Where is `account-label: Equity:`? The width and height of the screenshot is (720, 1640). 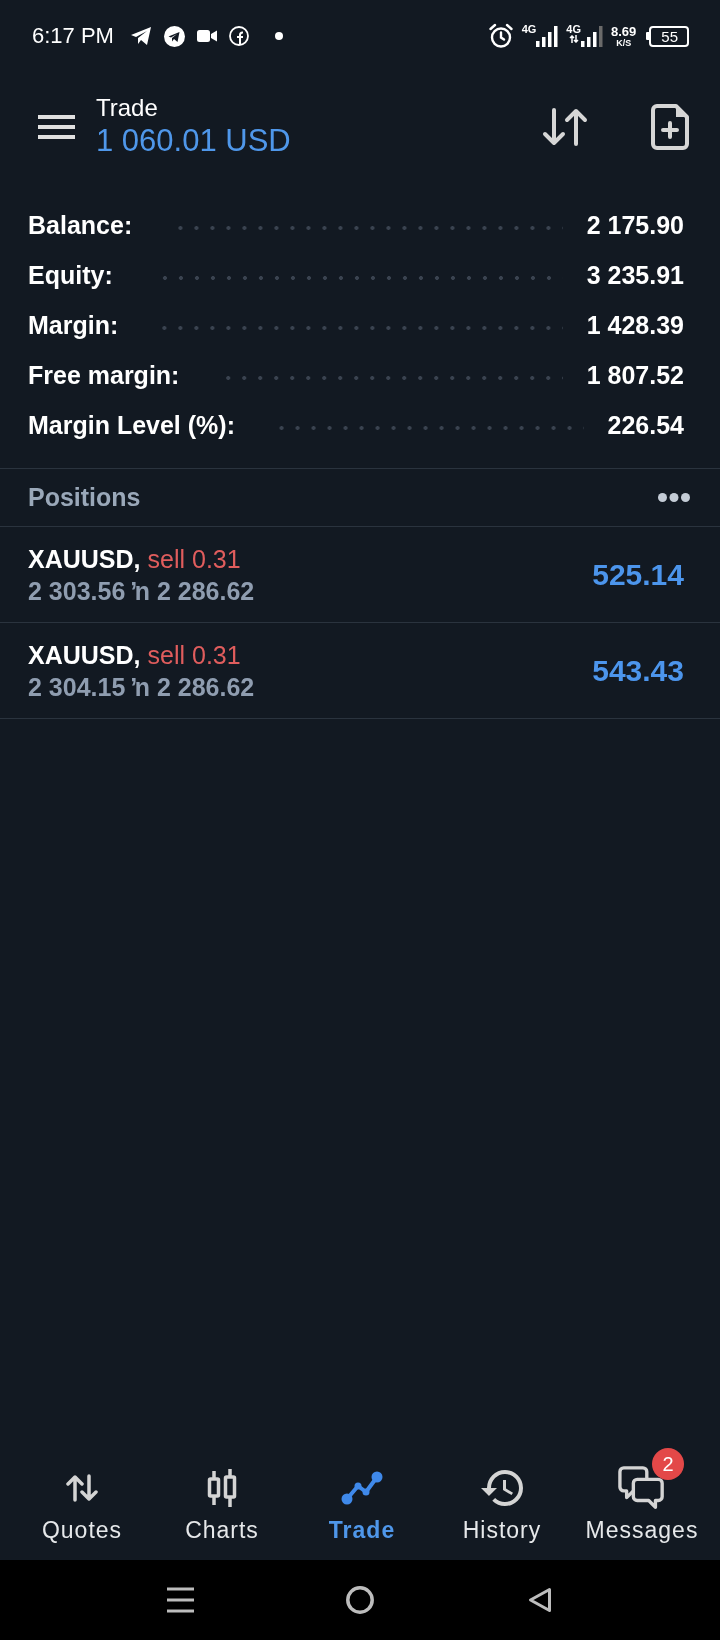 account-label: Equity: is located at coordinates (70, 275).